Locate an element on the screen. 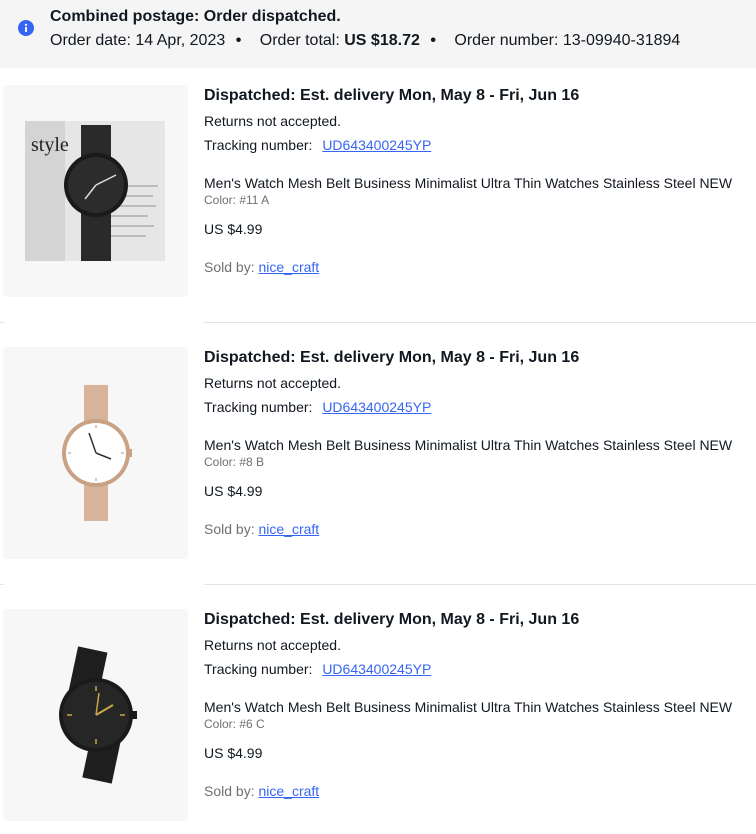  watch-black-style-image: style is located at coordinates (95, 191).